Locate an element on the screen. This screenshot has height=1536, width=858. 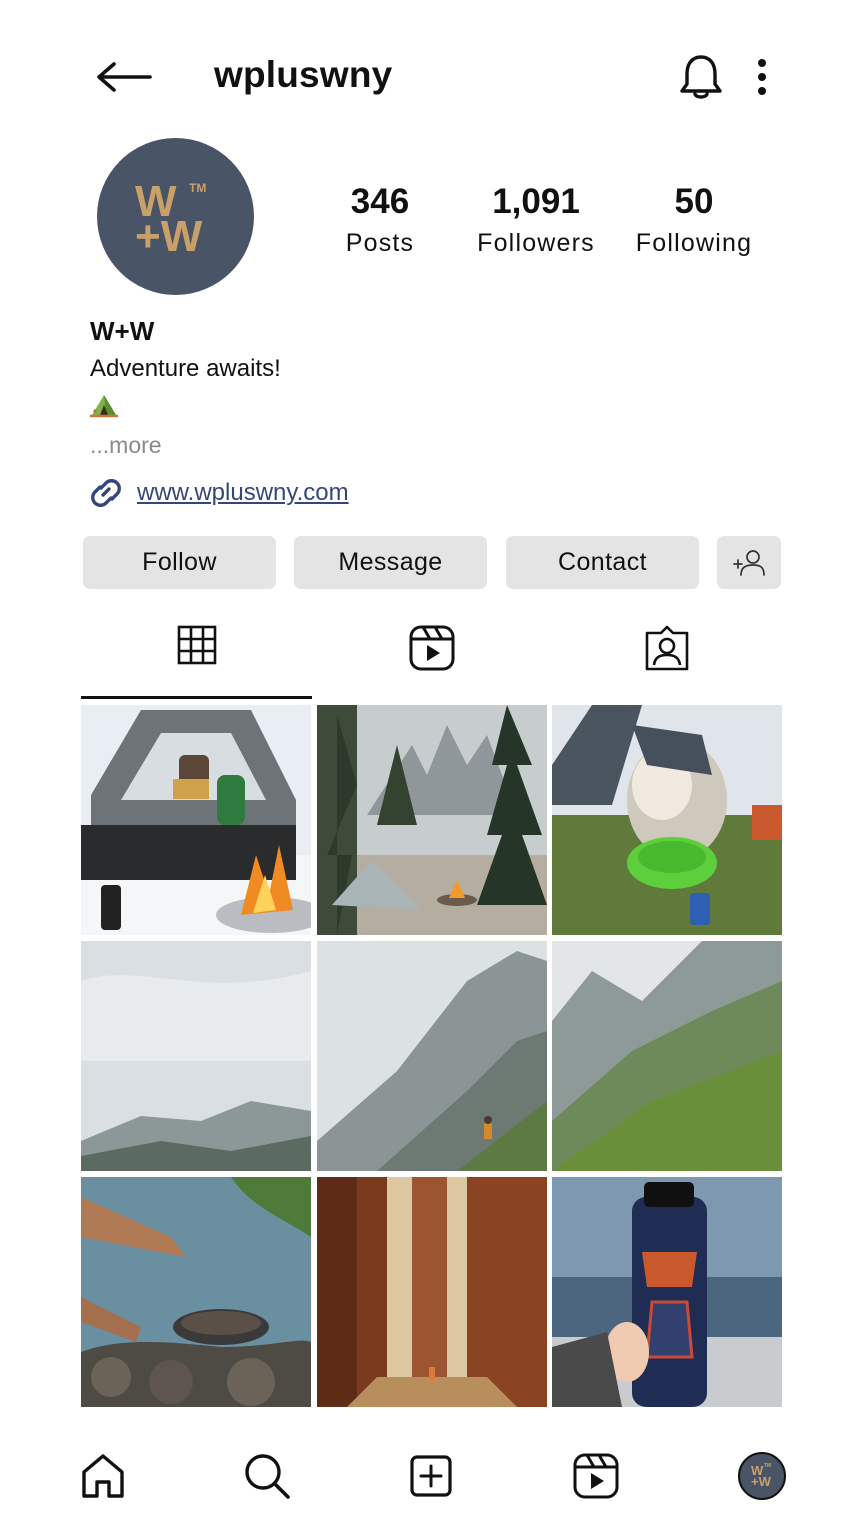
plus-square-icon is located at coordinates (431, 1476).